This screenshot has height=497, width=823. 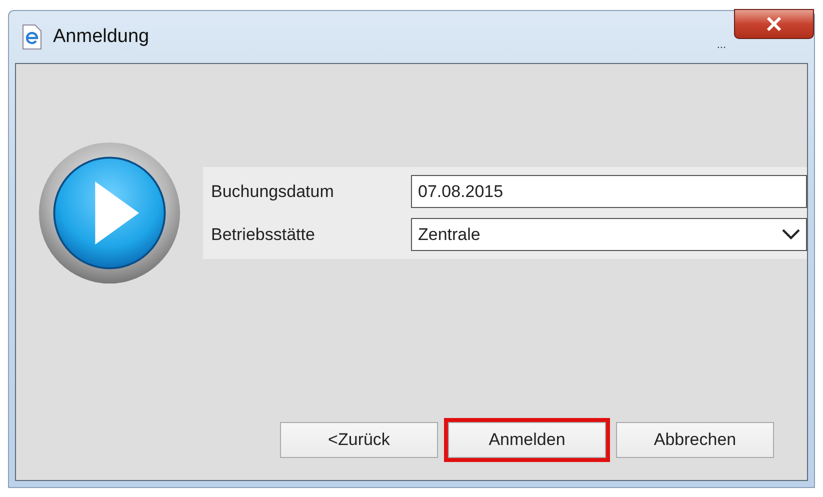 What do you see at coordinates (263, 234) in the screenshot?
I see `field-label: Betriebsstätte` at bounding box center [263, 234].